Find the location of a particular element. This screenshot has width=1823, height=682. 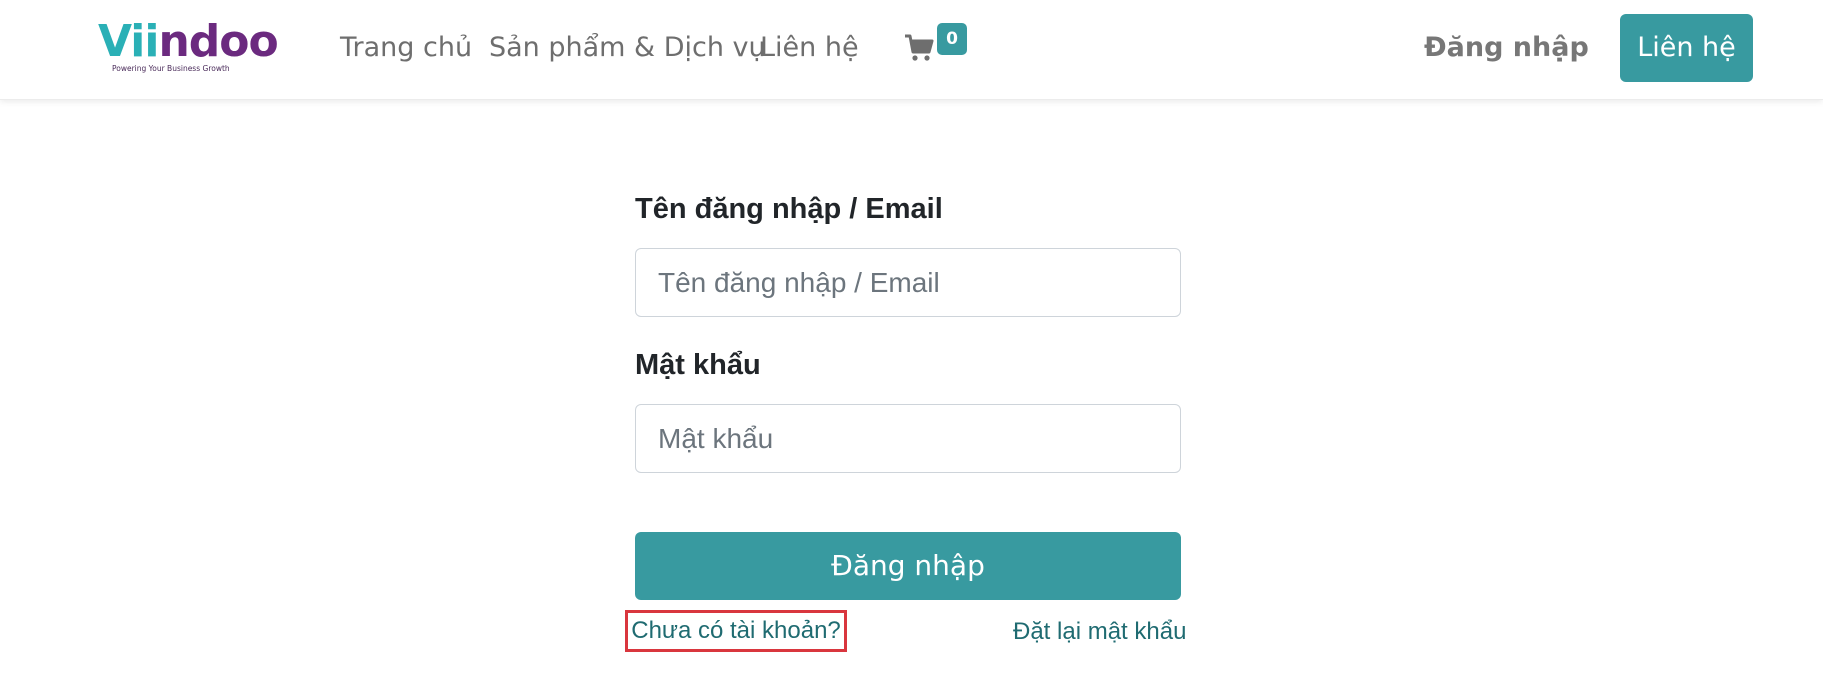

header-contact-button: Liên hệ is located at coordinates (1686, 48).